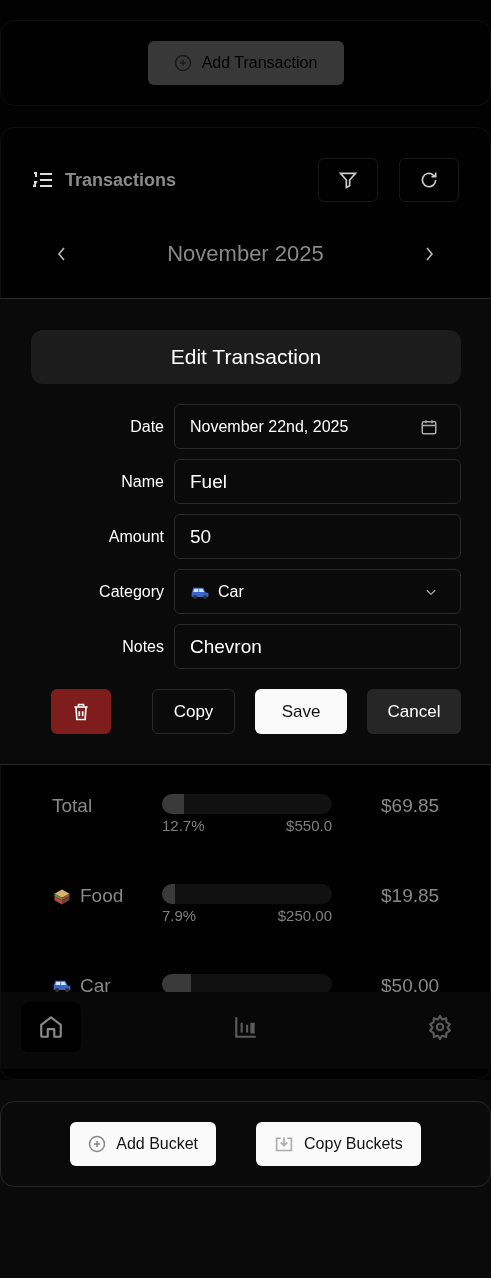  I want to click on bucket-name: Food, so click(102, 896).